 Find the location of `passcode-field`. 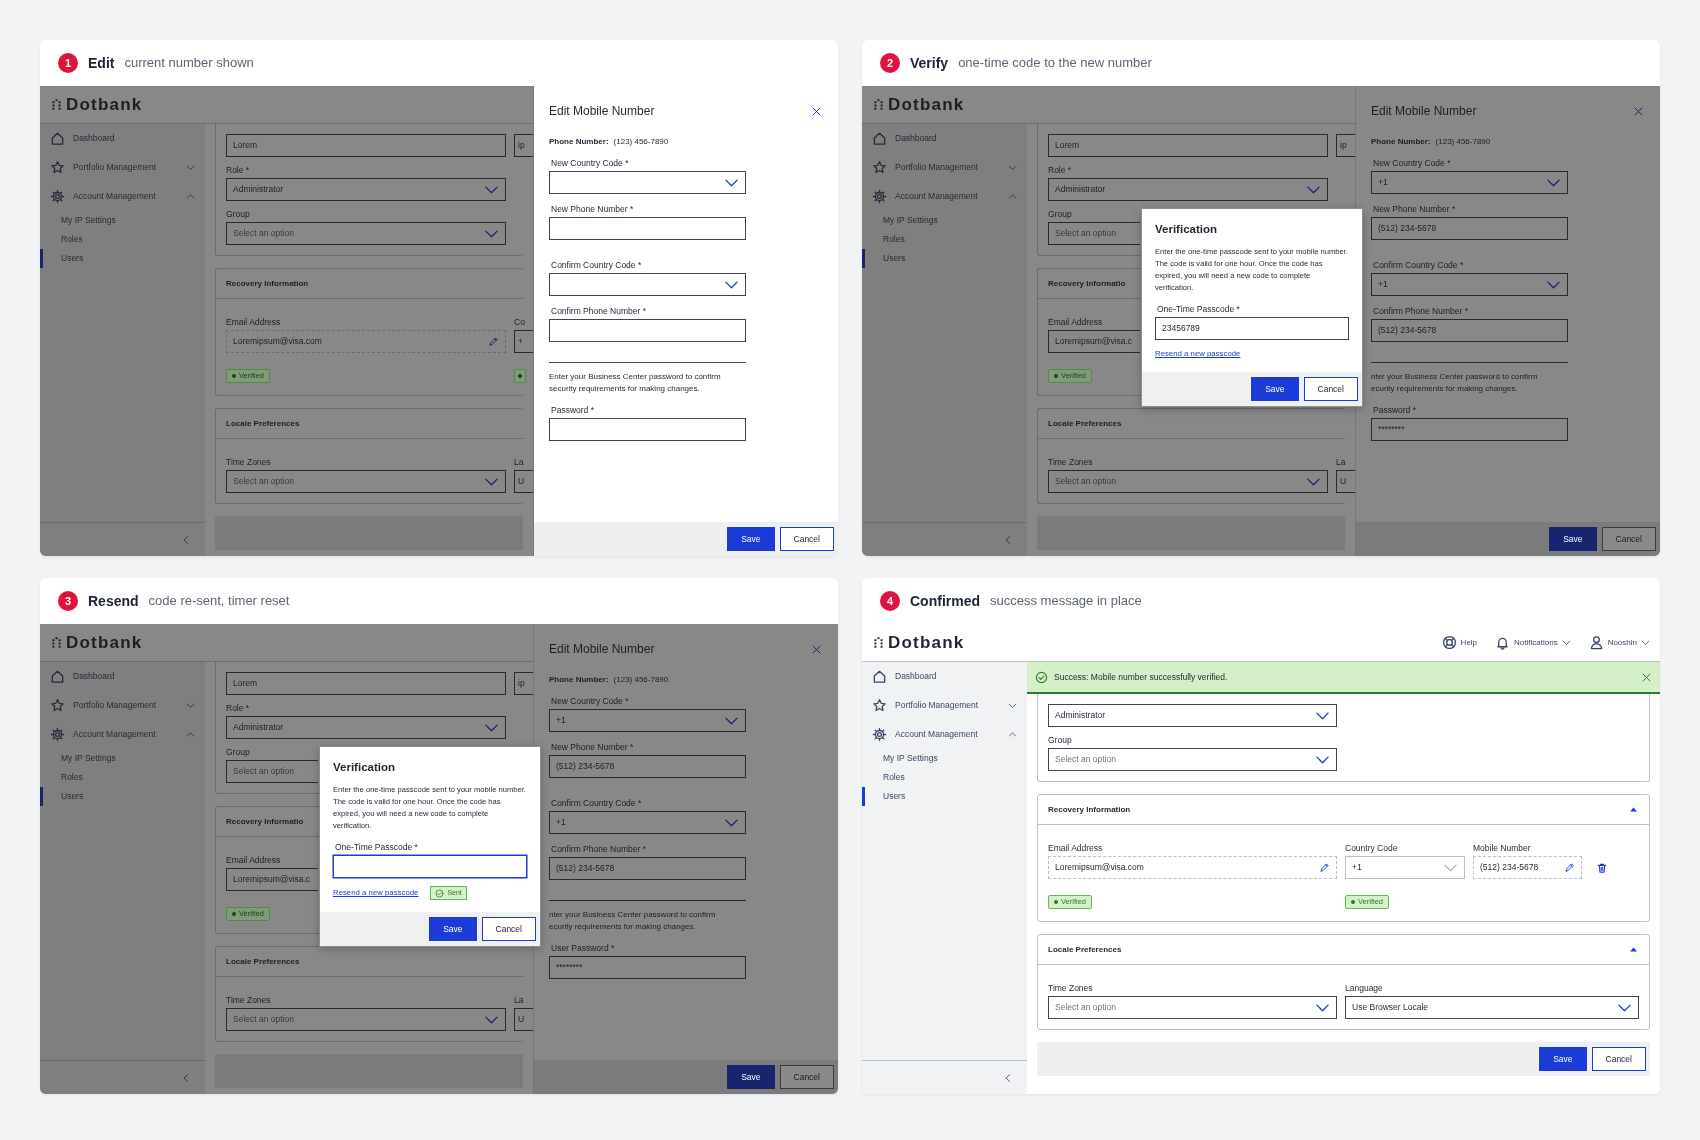

passcode-field is located at coordinates (430, 867).